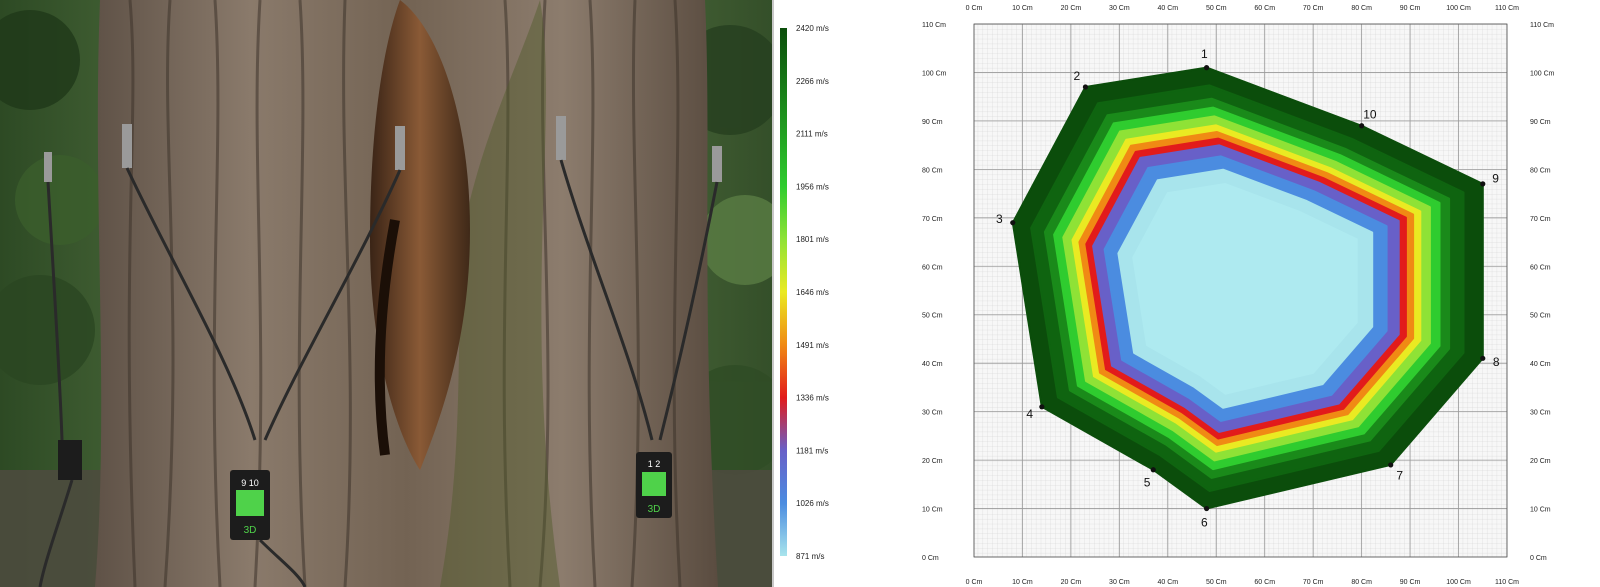 The width and height of the screenshot is (1600, 587). I want to click on sensor-label: 4, so click(1029, 414).